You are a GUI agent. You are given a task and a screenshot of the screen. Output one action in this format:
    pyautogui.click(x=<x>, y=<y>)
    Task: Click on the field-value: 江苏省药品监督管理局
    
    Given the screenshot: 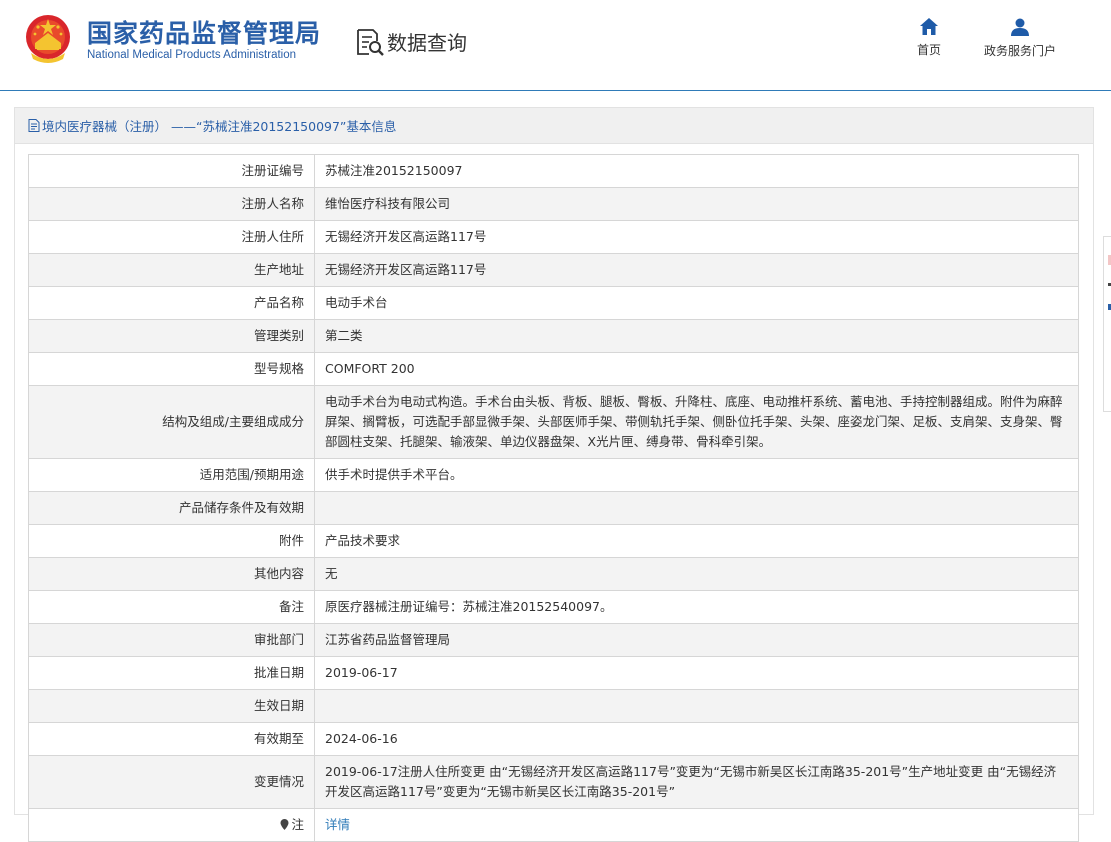 What is the action you would take?
    pyautogui.click(x=696, y=640)
    